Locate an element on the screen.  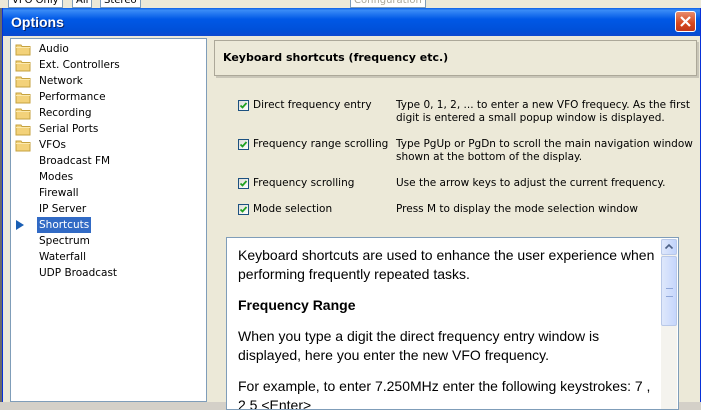
tree-item-label: Ext. Controllers is located at coordinates (79, 65).